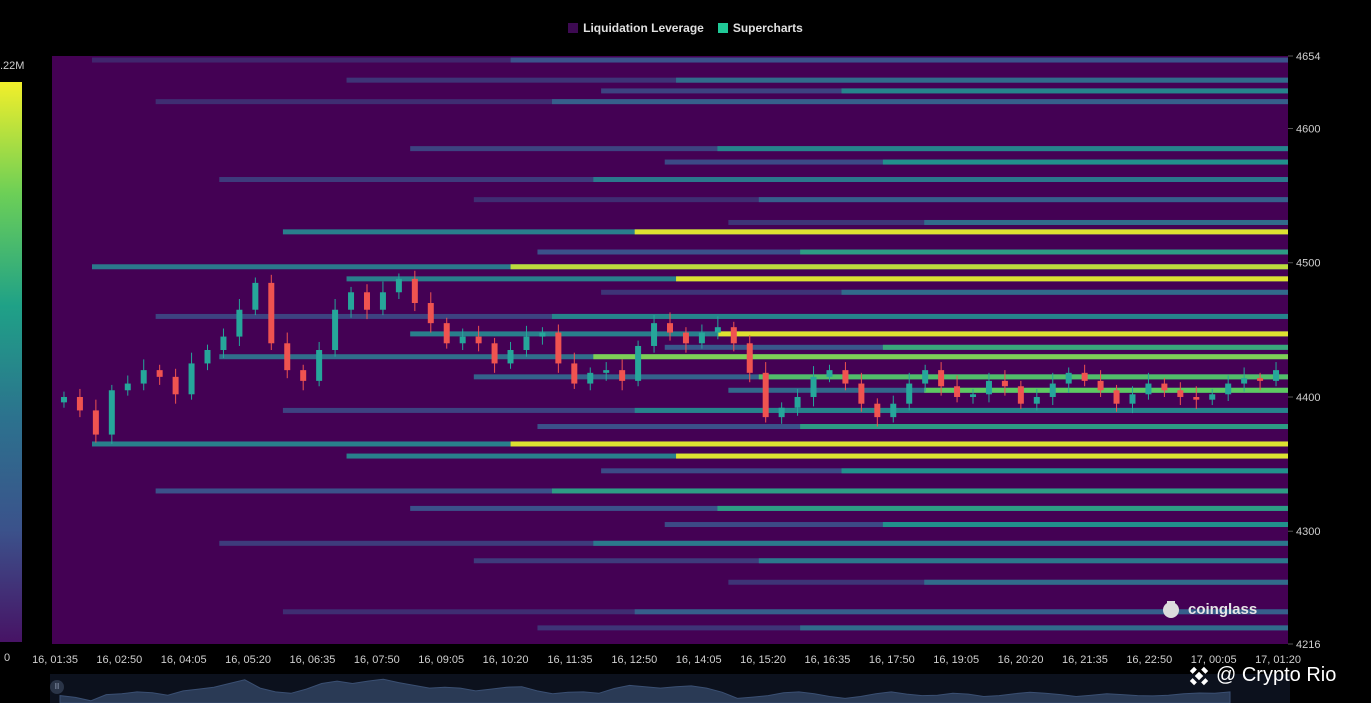  What do you see at coordinates (1149, 660) in the screenshot?
I see `x-tick-label: 16, 22:50` at bounding box center [1149, 660].